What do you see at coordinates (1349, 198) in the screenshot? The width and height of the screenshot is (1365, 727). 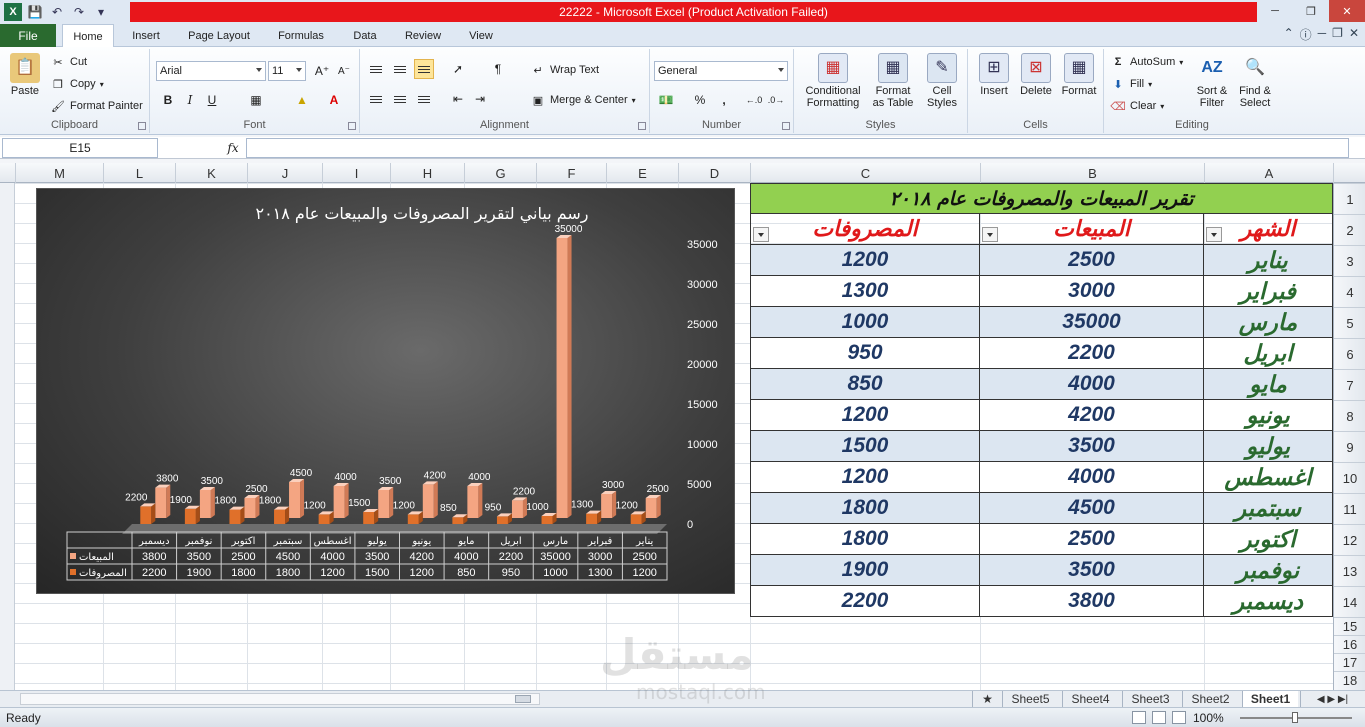 I see `row-header: 1` at bounding box center [1349, 198].